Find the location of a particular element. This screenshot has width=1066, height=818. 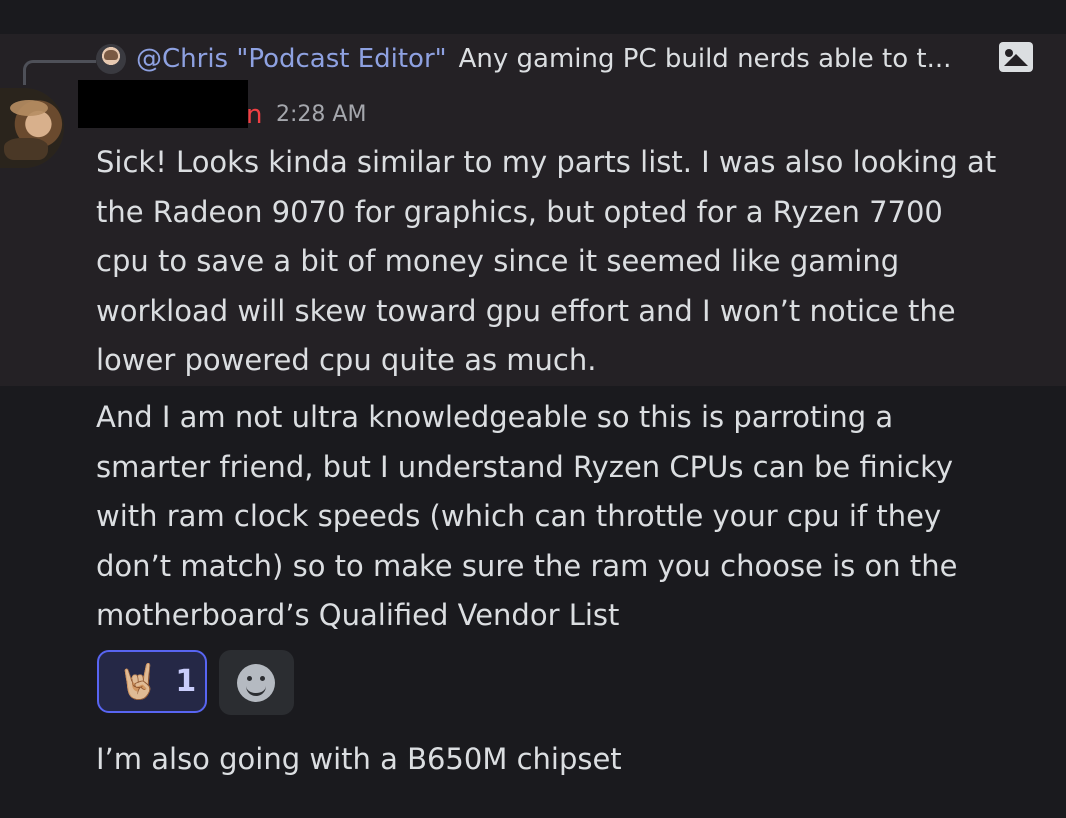

image-icon is located at coordinates (1016, 57).